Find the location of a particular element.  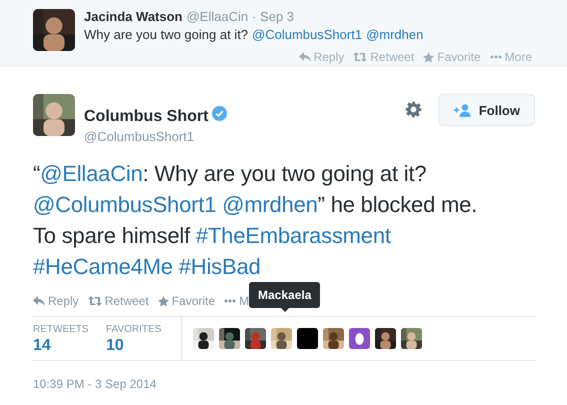

author-name: Jacinda Watson is located at coordinates (133, 16).